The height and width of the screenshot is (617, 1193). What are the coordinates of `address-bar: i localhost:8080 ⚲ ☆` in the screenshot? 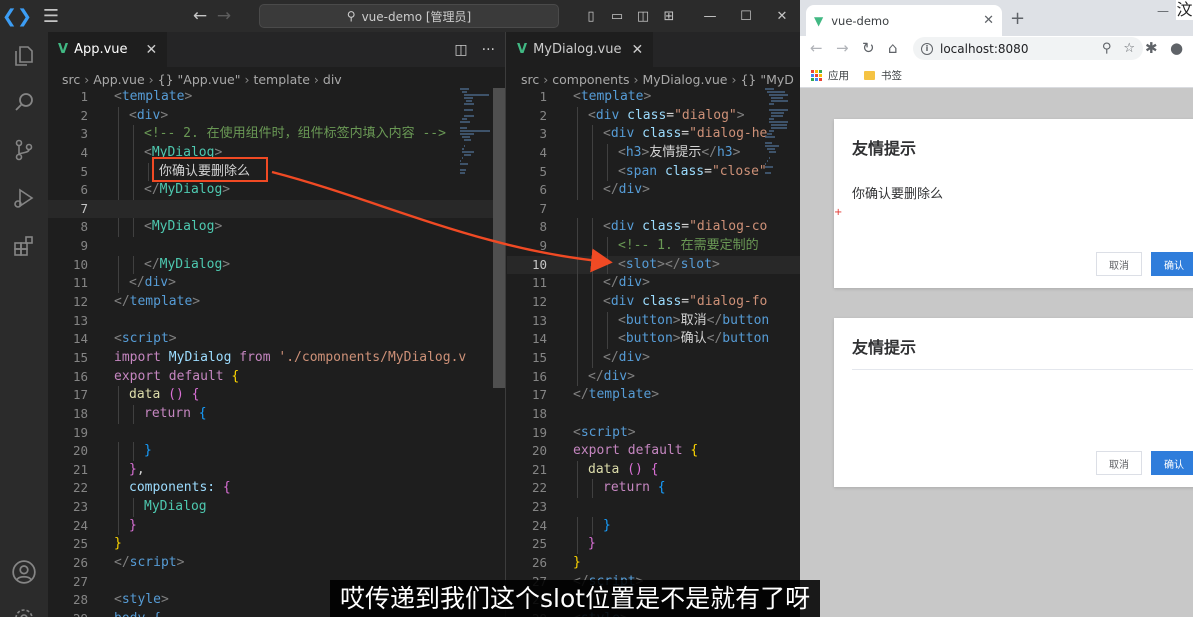 It's located at (1028, 48).